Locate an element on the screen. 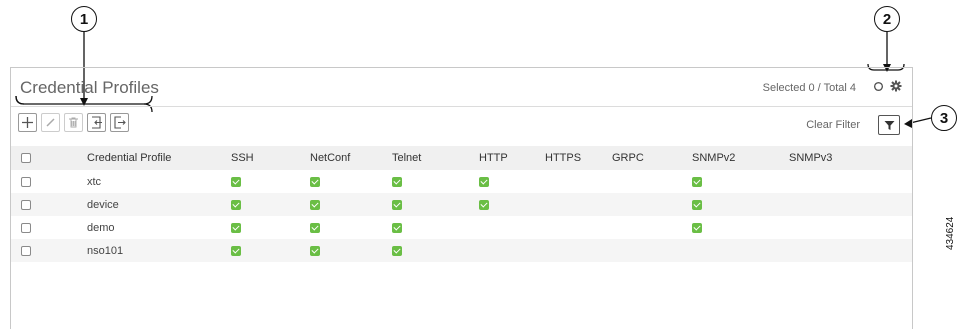  toolbar is located at coordinates (73, 122).